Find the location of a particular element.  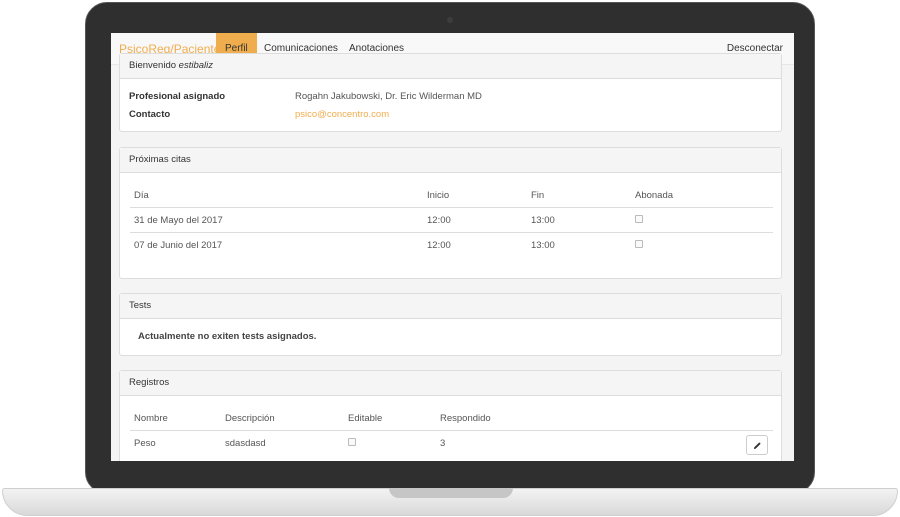

record-answered-count: 3 is located at coordinates (443, 443).